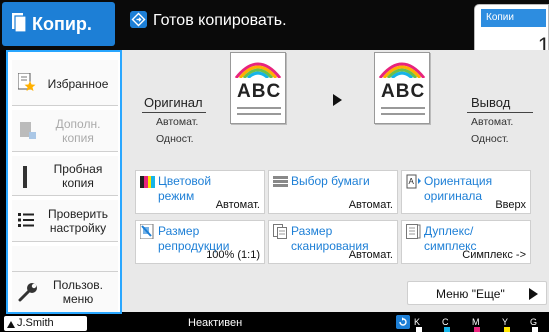 Image resolution: width=549 pixels, height=332 pixels. What do you see at coordinates (138, 19) in the screenshot?
I see `status-diamond-icon` at bounding box center [138, 19].